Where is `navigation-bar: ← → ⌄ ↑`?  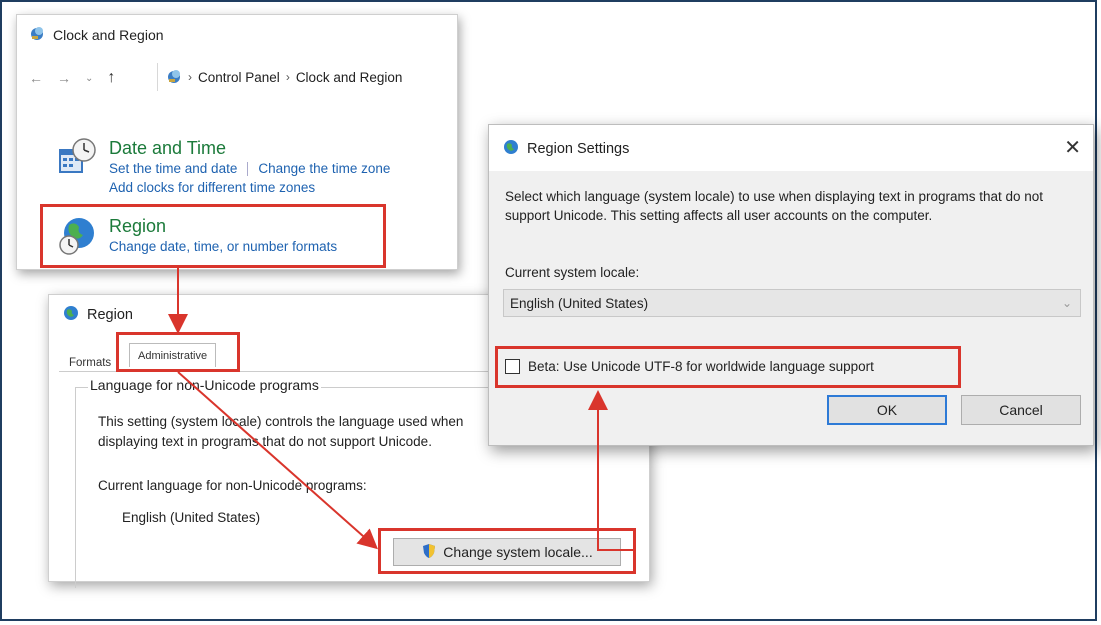
navigation-bar: ← → ⌄ ↑ is located at coordinates (72, 78).